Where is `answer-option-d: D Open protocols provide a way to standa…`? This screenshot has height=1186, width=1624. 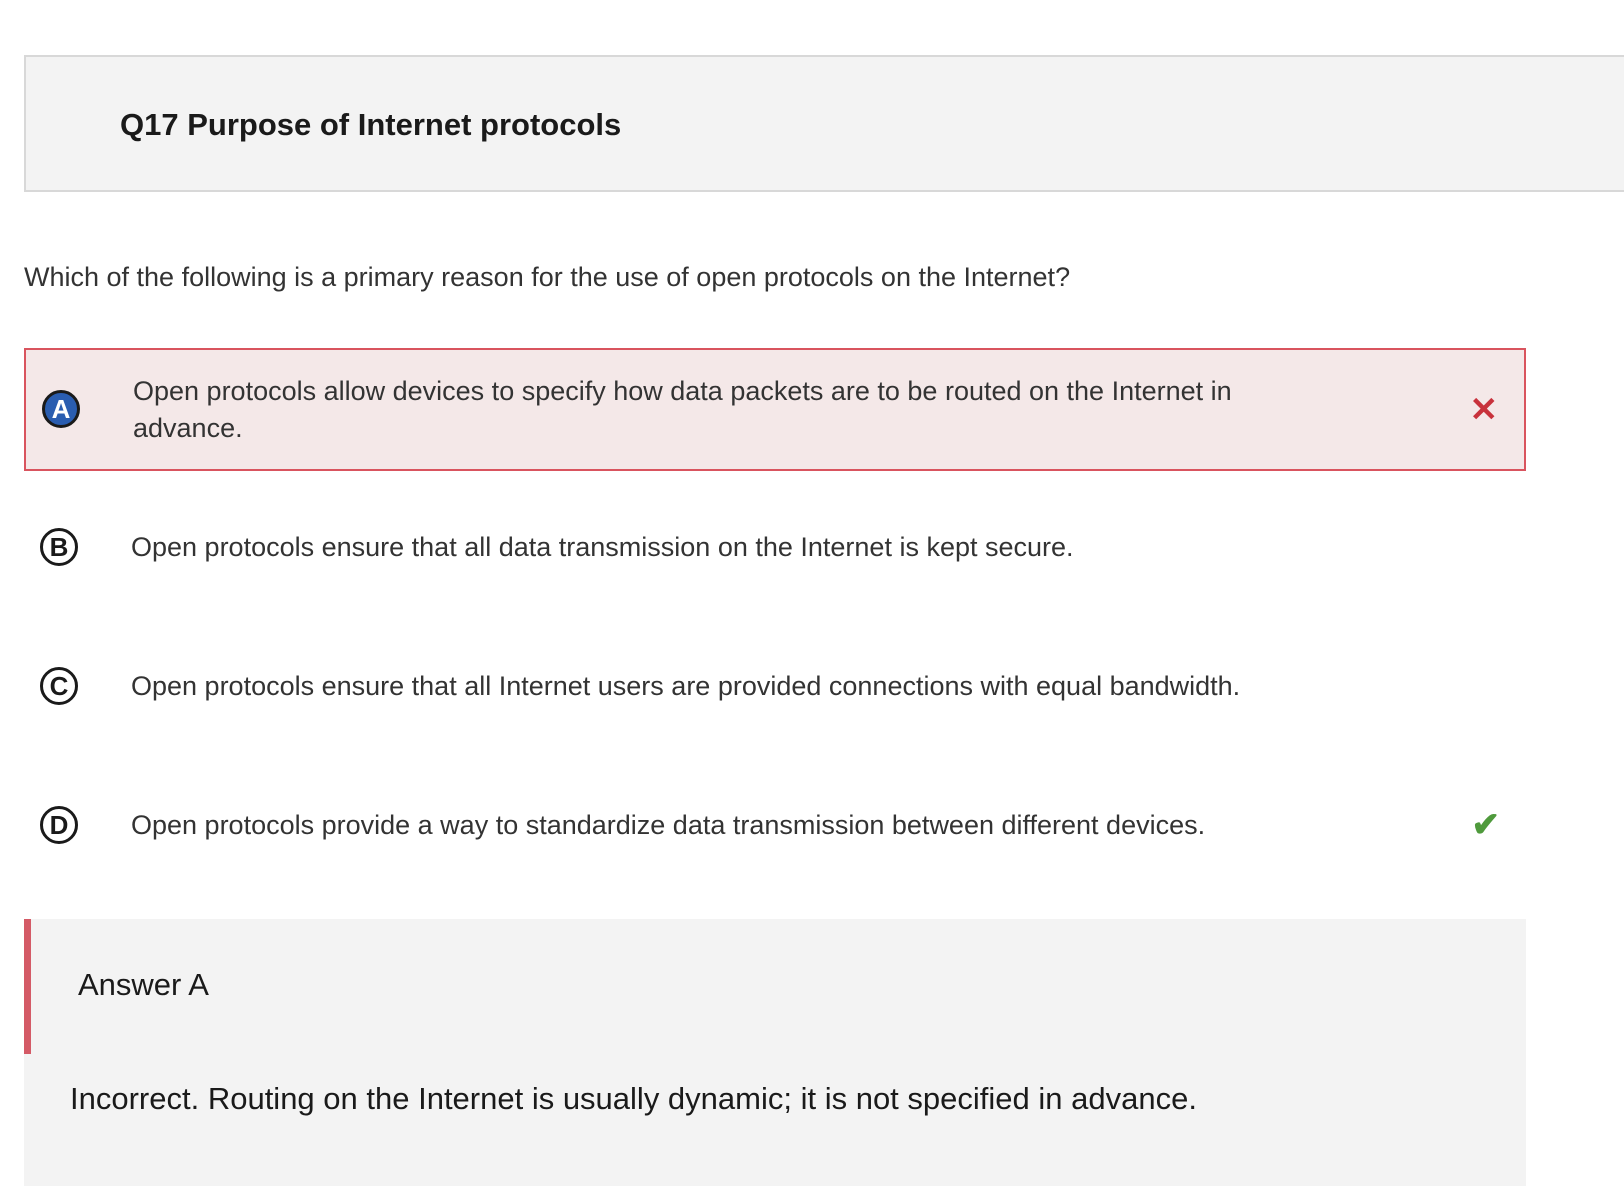
answer-option-d: D Open protocols provide a way to standa… is located at coordinates (775, 826).